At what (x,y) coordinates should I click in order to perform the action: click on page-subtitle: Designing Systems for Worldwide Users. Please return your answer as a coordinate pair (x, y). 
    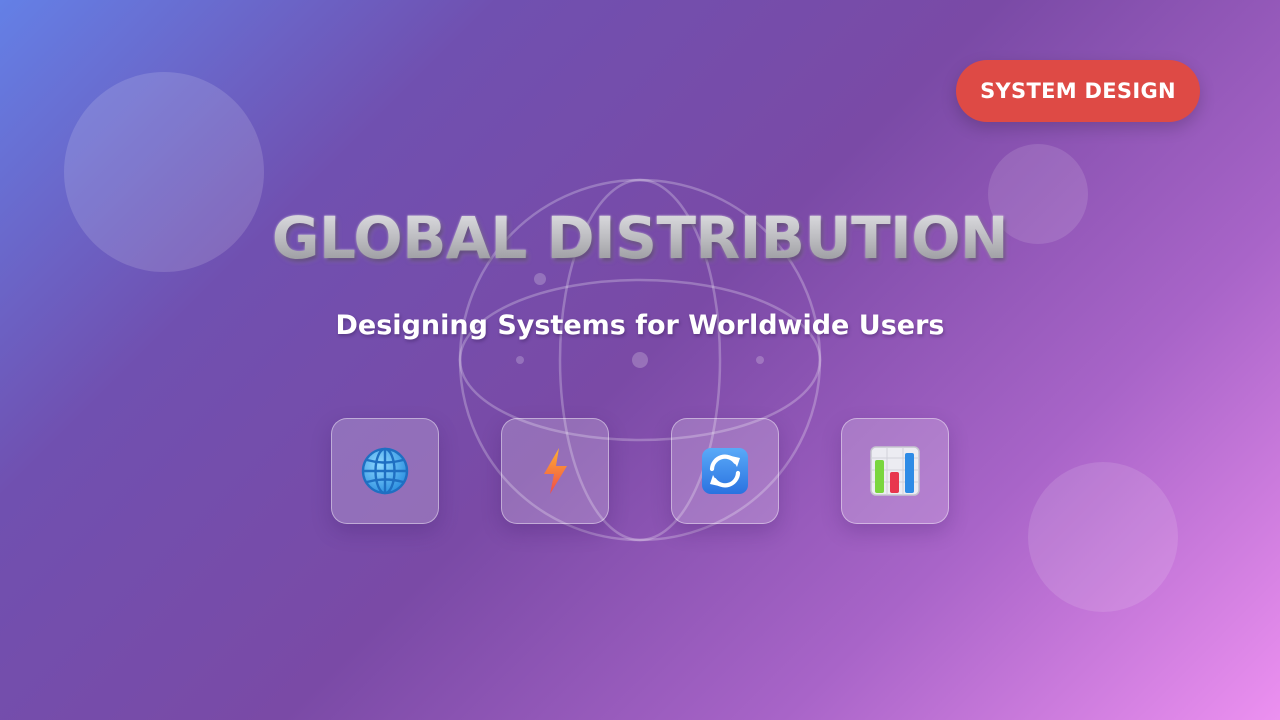
    Looking at the image, I should click on (640, 325).